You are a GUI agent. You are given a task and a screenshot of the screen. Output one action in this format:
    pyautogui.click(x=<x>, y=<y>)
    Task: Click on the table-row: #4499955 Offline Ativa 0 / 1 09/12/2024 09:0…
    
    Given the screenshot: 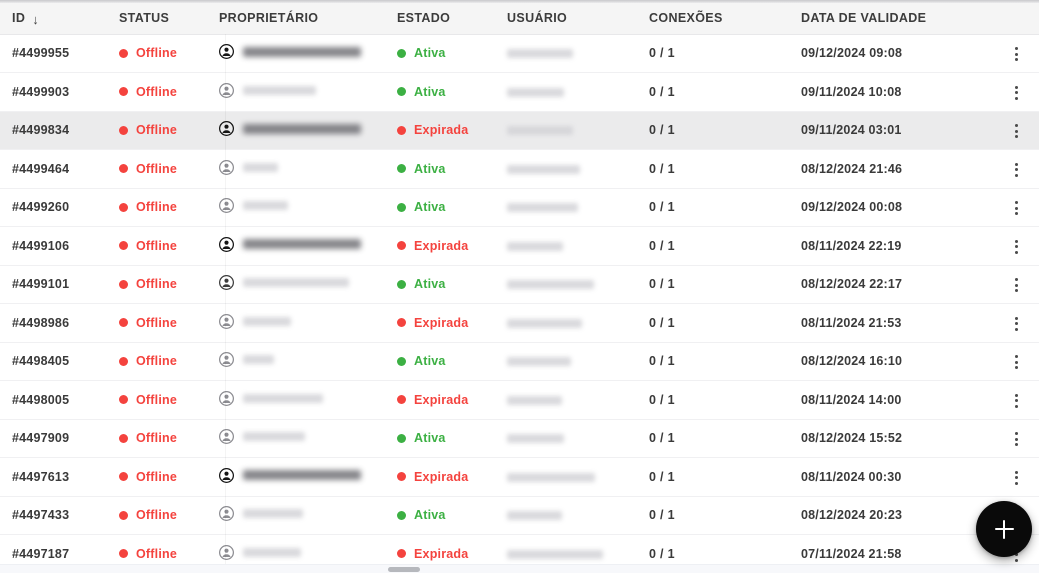 What is the action you would take?
    pyautogui.click(x=519, y=53)
    